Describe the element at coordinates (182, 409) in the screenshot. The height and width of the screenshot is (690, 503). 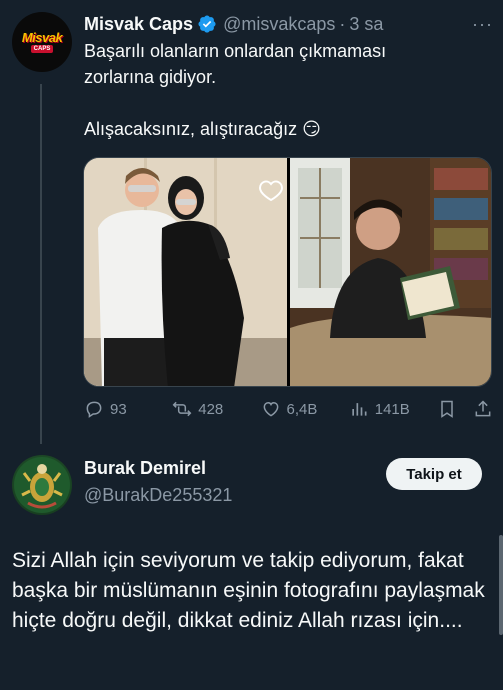
I see `retweet-icon` at that location.